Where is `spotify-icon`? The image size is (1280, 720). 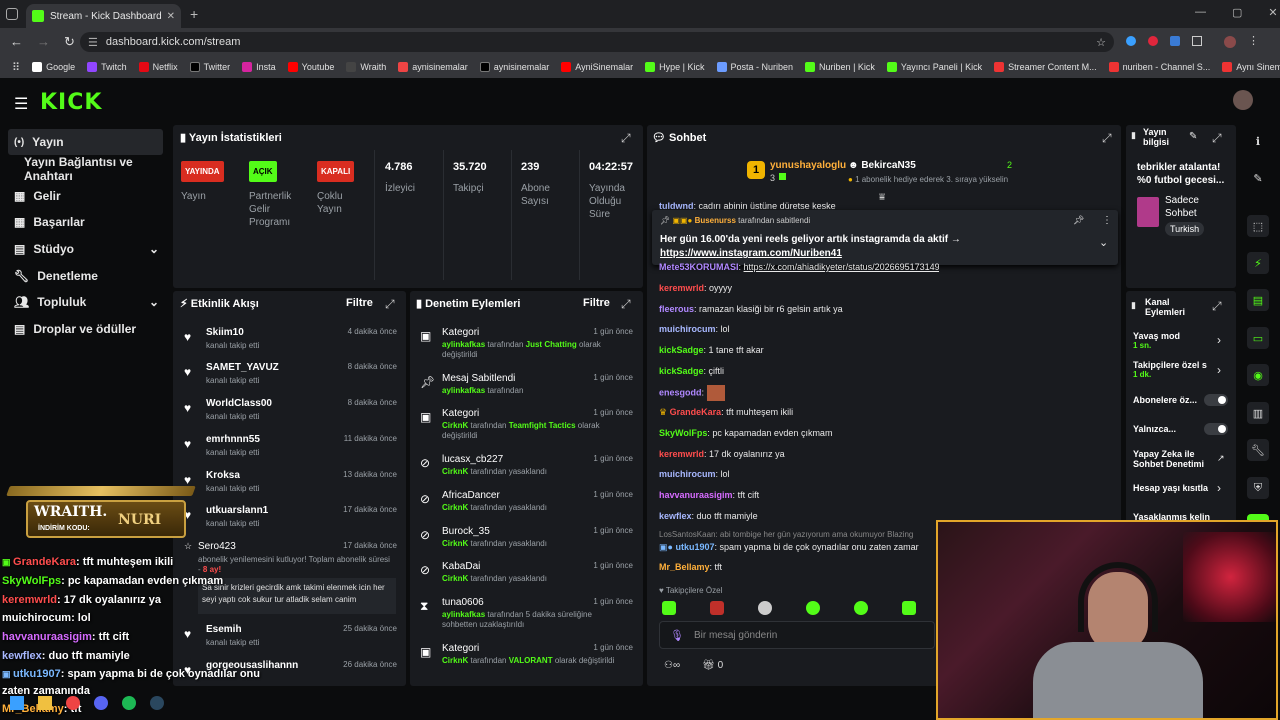
spotify-icon is located at coordinates (129, 703).